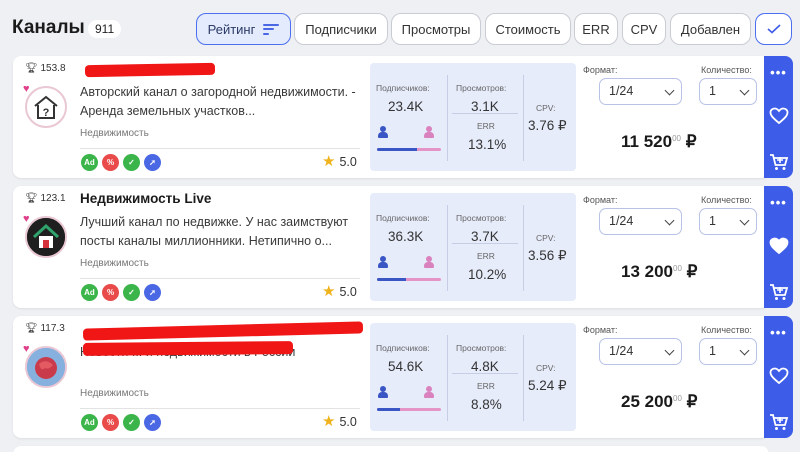 This screenshot has height=452, width=800. I want to click on quantity-value: 1, so click(712, 351).